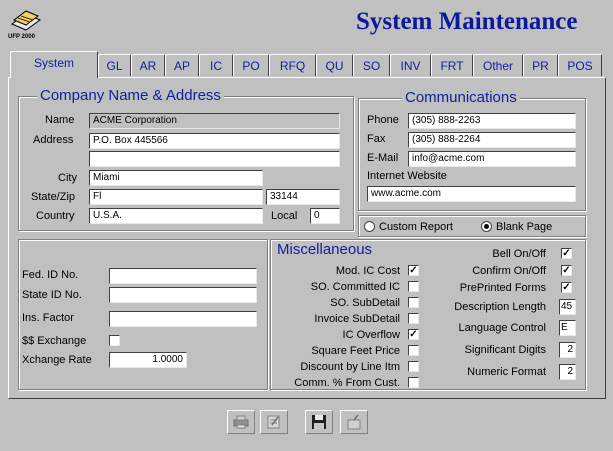  Describe the element at coordinates (251, 65) in the screenshot. I see `tab-po: PO` at that location.